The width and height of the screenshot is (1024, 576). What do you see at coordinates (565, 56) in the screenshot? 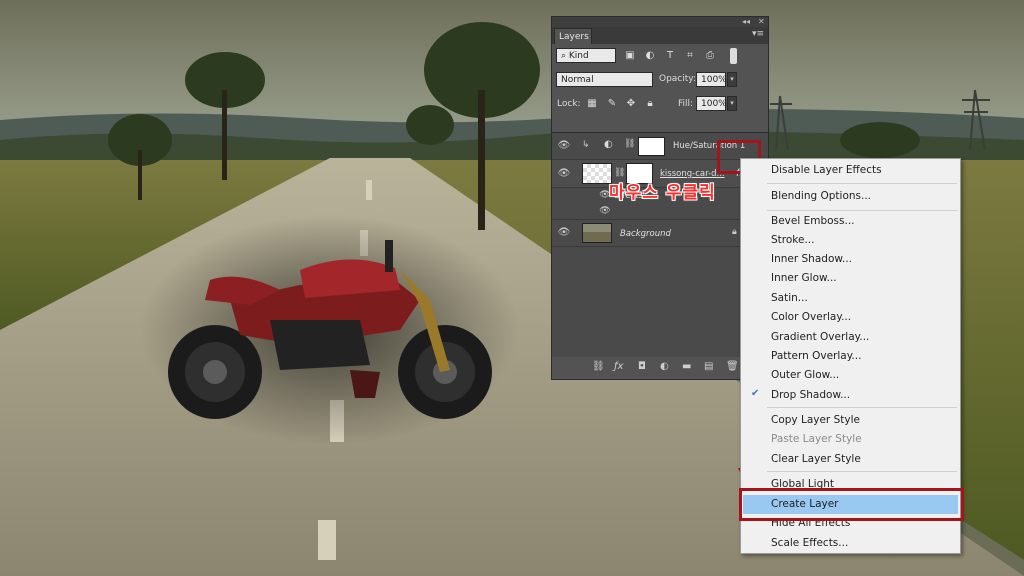
I see `search-icon: ⌕` at bounding box center [565, 56].